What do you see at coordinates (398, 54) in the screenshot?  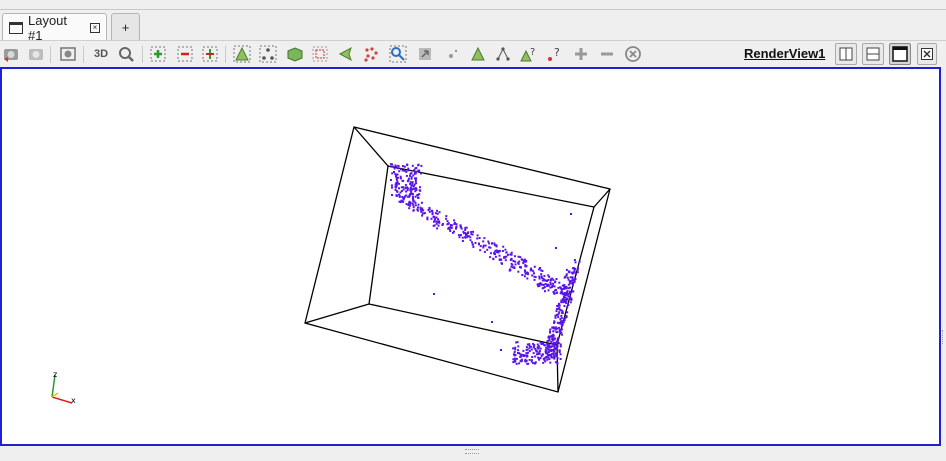 I see `hover-points-icon` at bounding box center [398, 54].